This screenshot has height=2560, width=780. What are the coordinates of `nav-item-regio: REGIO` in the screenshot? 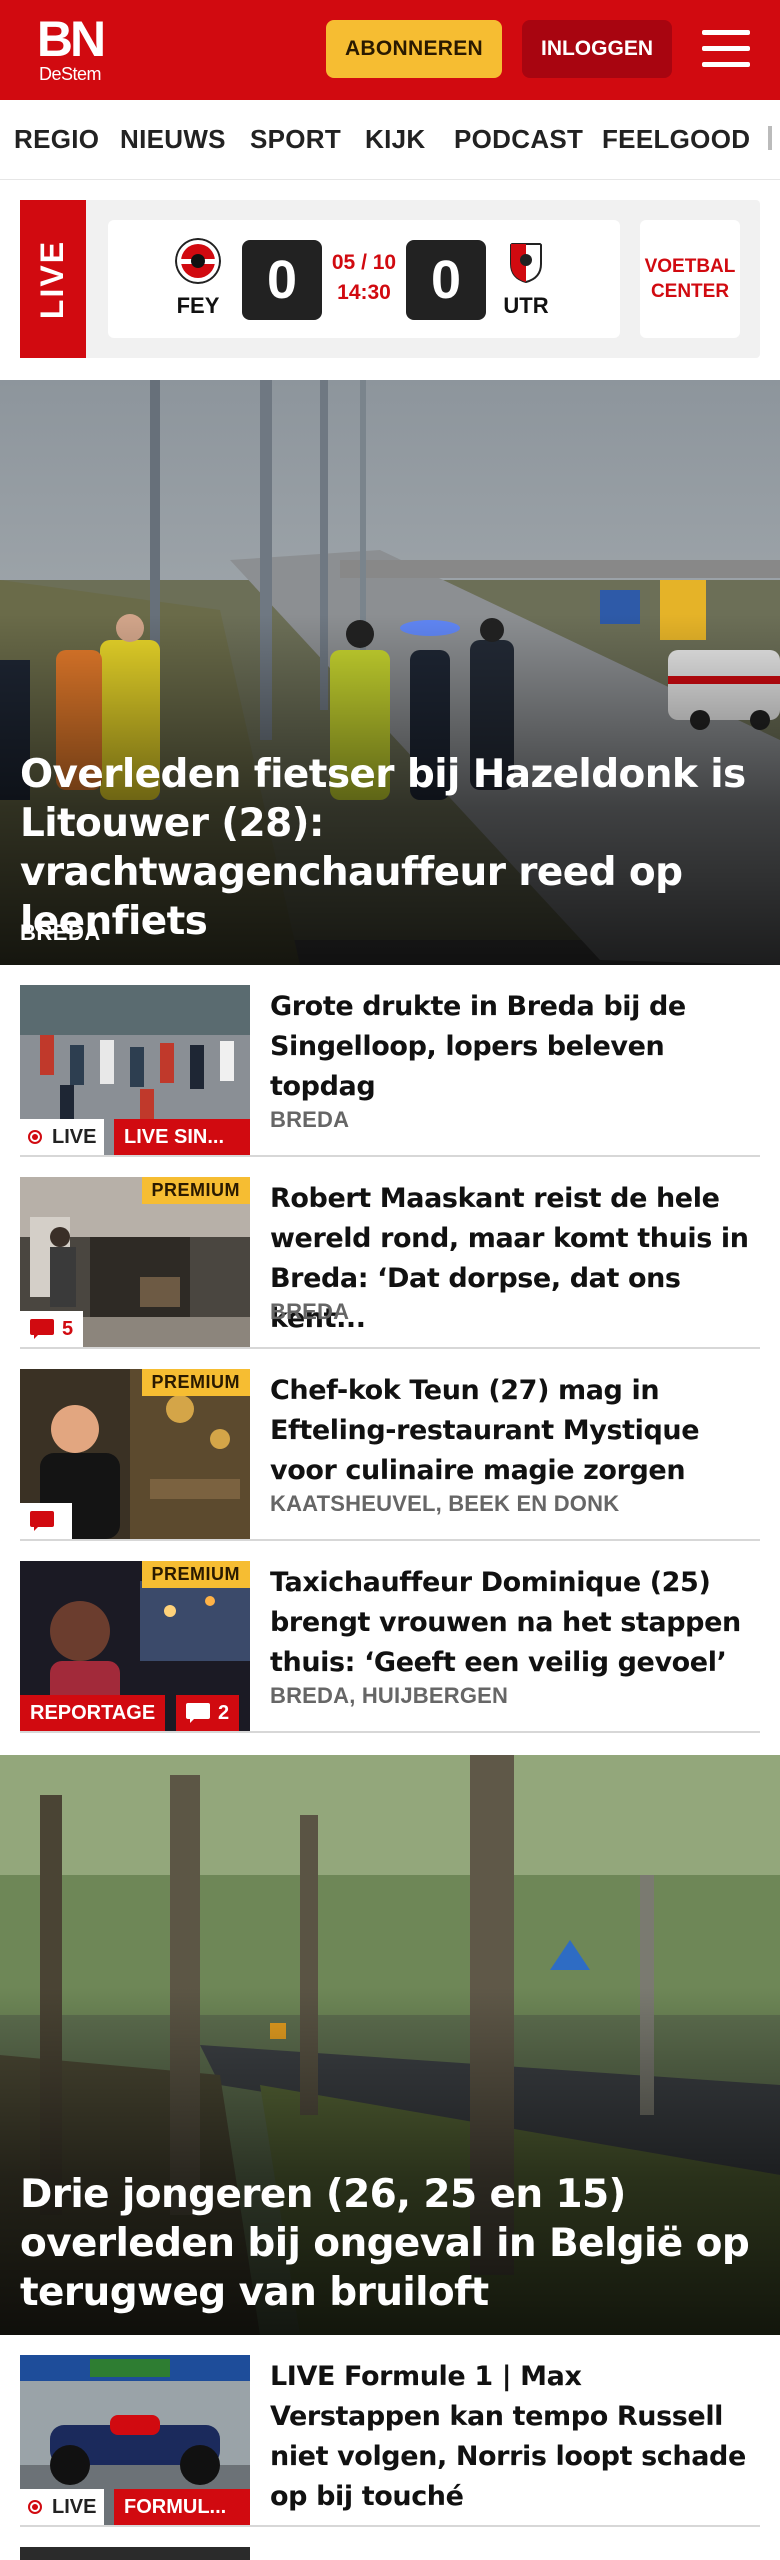 It's located at (56, 139).